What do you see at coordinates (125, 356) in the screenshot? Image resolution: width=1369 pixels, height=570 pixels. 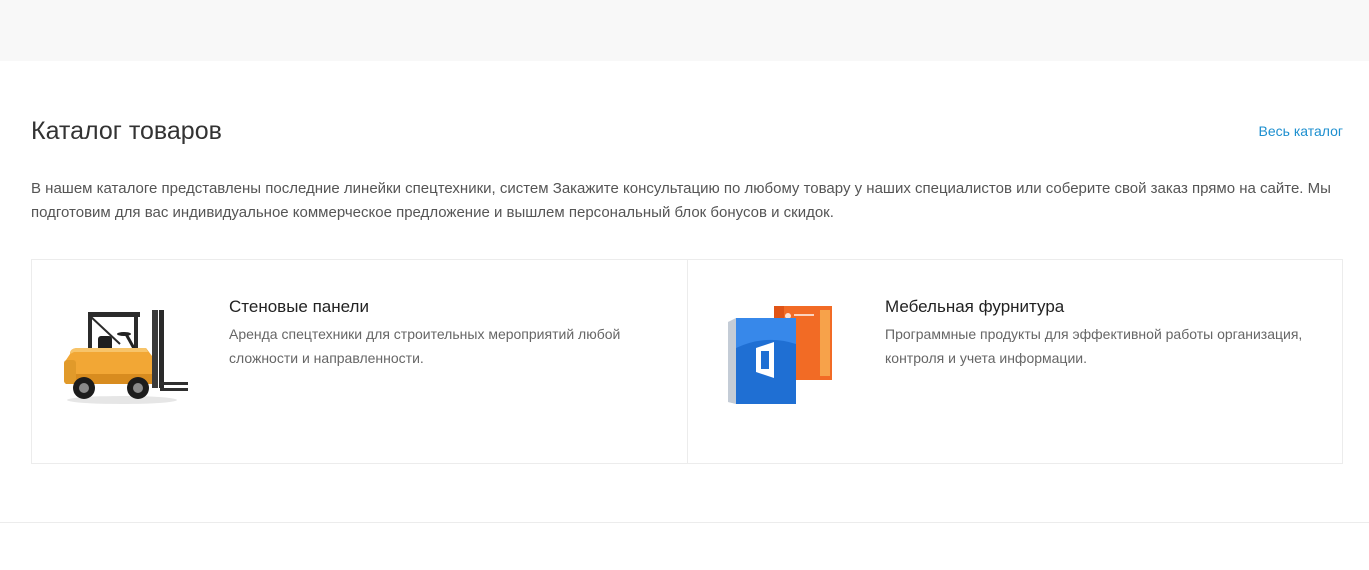 I see `forklift-image` at bounding box center [125, 356].